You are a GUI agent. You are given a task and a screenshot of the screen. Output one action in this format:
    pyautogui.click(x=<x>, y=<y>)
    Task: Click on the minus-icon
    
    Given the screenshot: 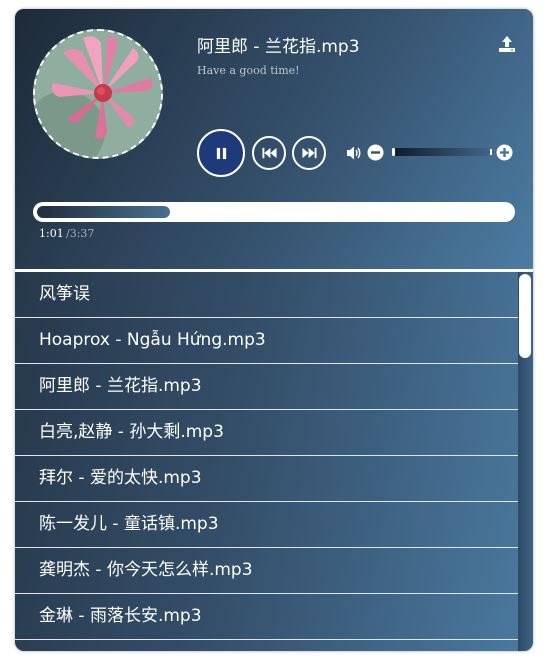 What is the action you would take?
    pyautogui.click(x=375, y=152)
    